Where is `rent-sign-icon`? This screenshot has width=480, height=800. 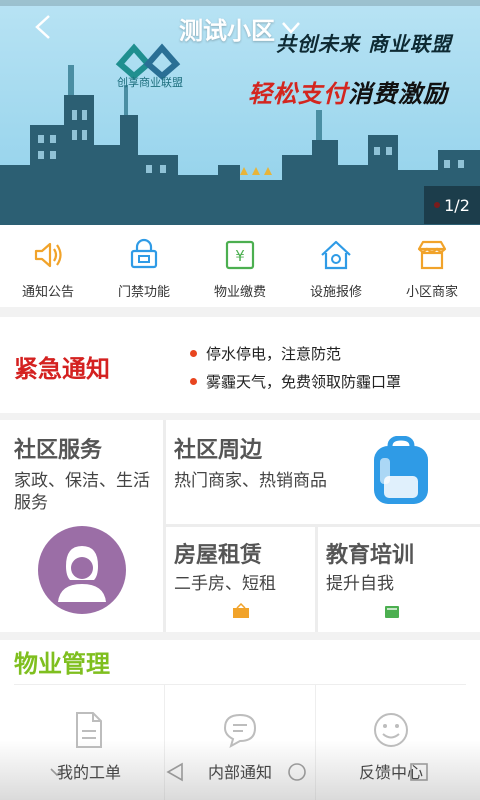 rent-sign-icon is located at coordinates (241, 610).